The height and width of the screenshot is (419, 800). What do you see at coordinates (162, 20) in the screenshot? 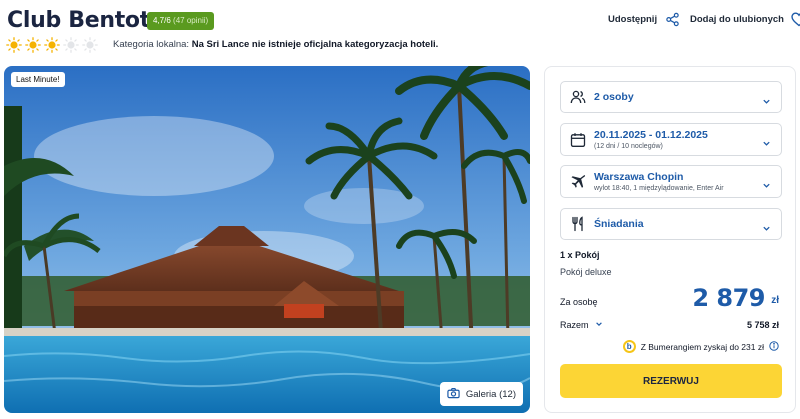
I see `rating-score: 4,7/6` at bounding box center [162, 20].